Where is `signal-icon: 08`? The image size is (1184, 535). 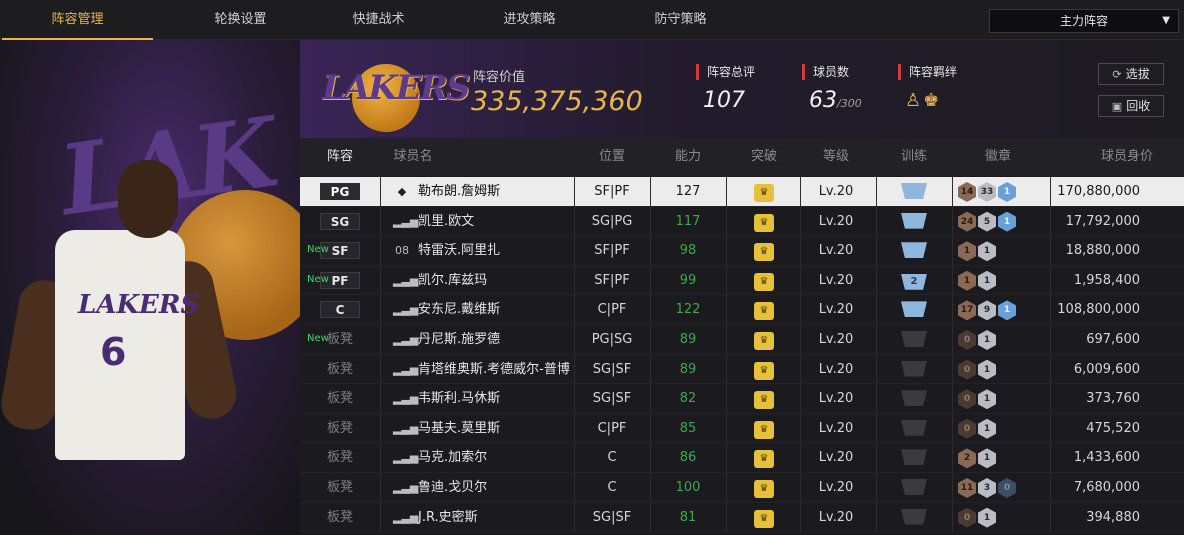
signal-icon: 08 is located at coordinates (402, 251).